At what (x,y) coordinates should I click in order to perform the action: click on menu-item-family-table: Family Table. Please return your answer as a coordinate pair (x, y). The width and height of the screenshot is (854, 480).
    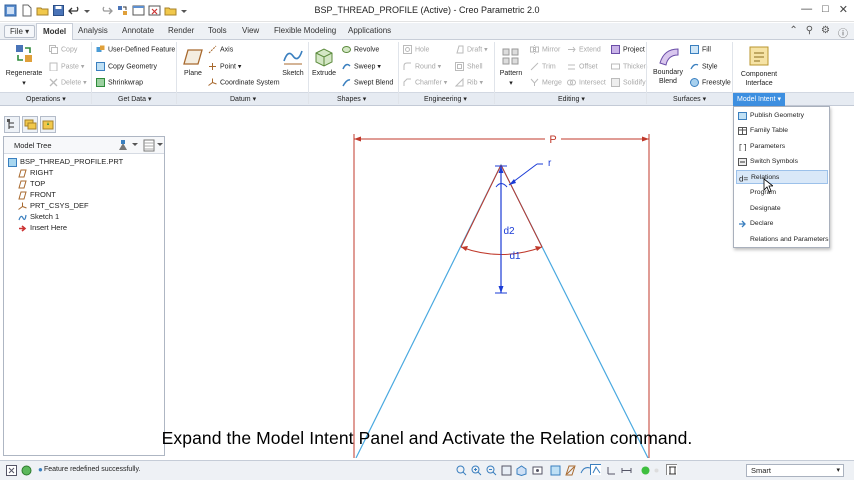
    Looking at the image, I should click on (782, 131).